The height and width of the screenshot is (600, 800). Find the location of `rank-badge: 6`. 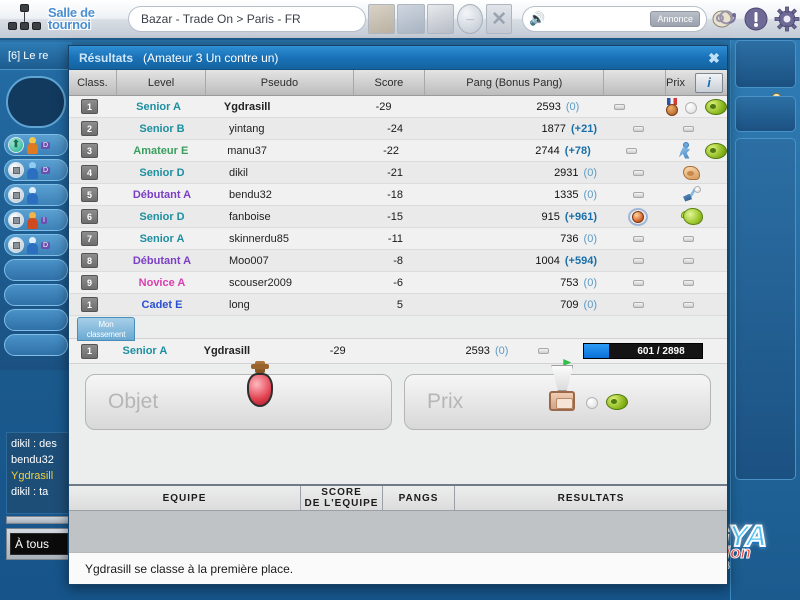

rank-badge: 6 is located at coordinates (89, 216).